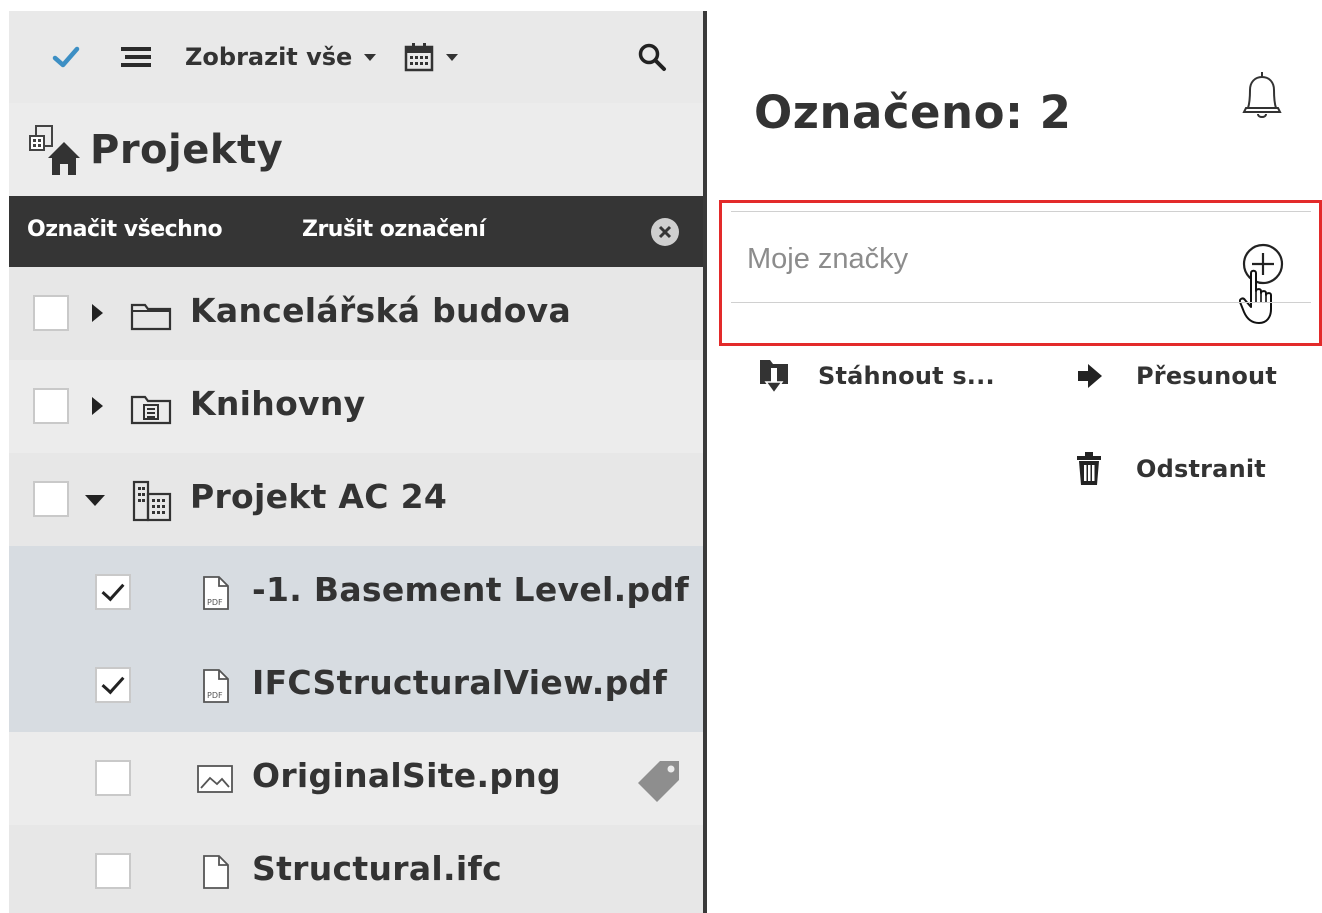 The height and width of the screenshot is (913, 1322). What do you see at coordinates (151, 410) in the screenshot?
I see `library-folder-icon` at bounding box center [151, 410].